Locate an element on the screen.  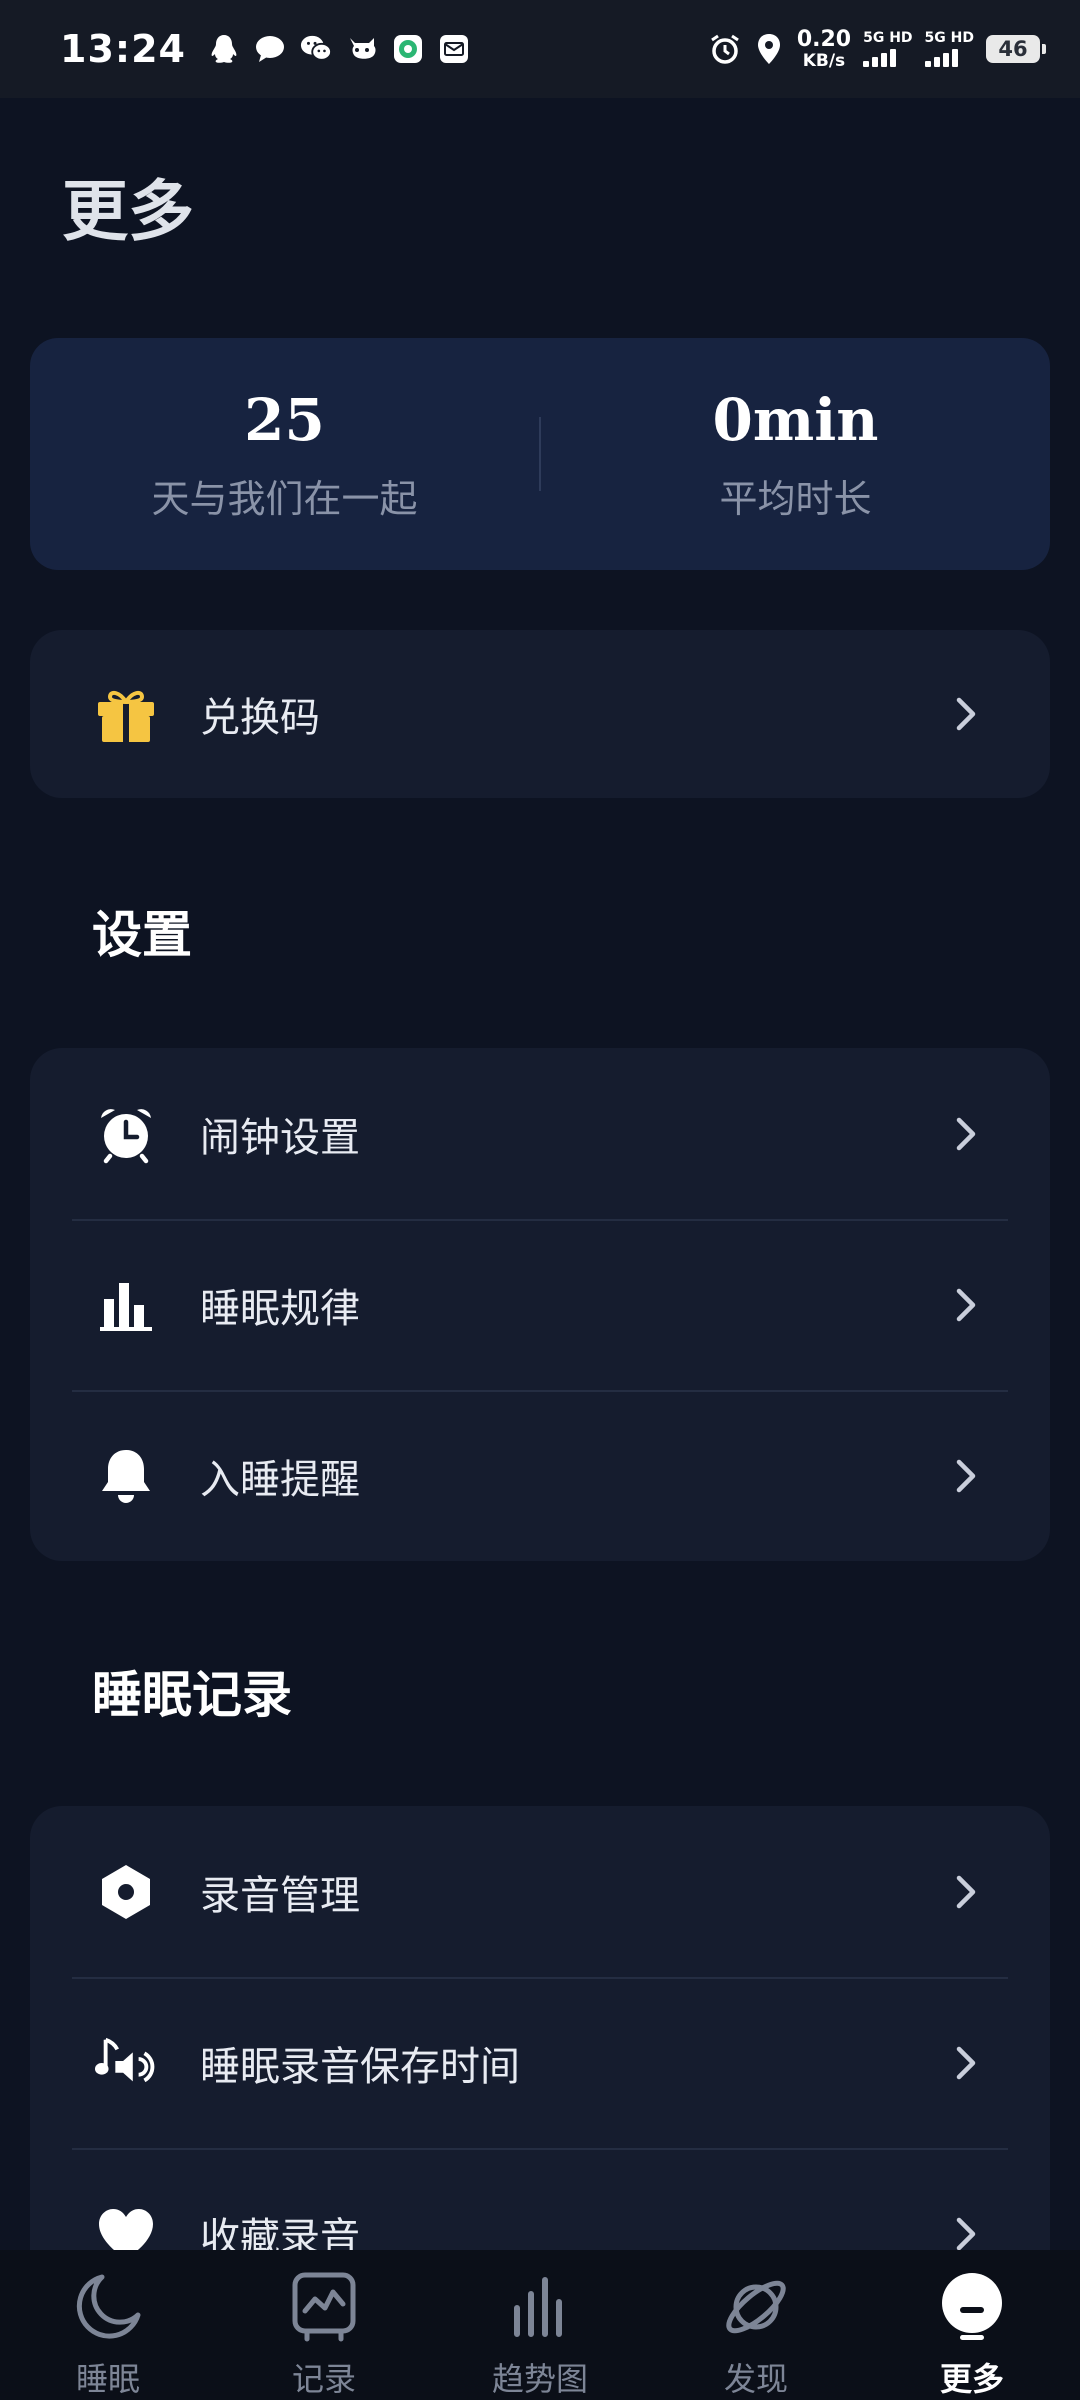
days-stat: 25 天与我们在一起 is located at coordinates (284, 454).